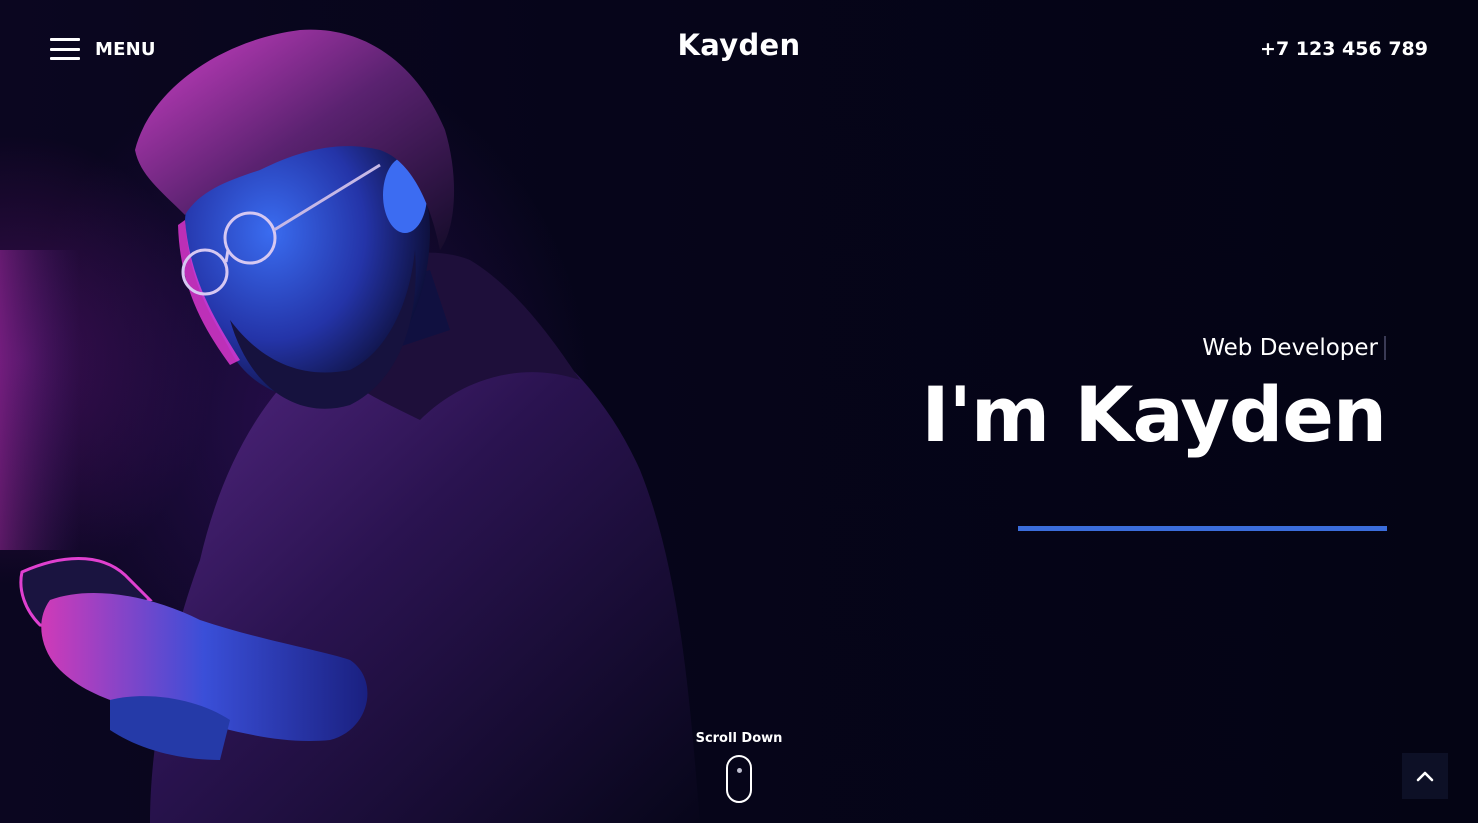 The image size is (1478, 823). I want to click on hamburger-icon, so click(65, 49).